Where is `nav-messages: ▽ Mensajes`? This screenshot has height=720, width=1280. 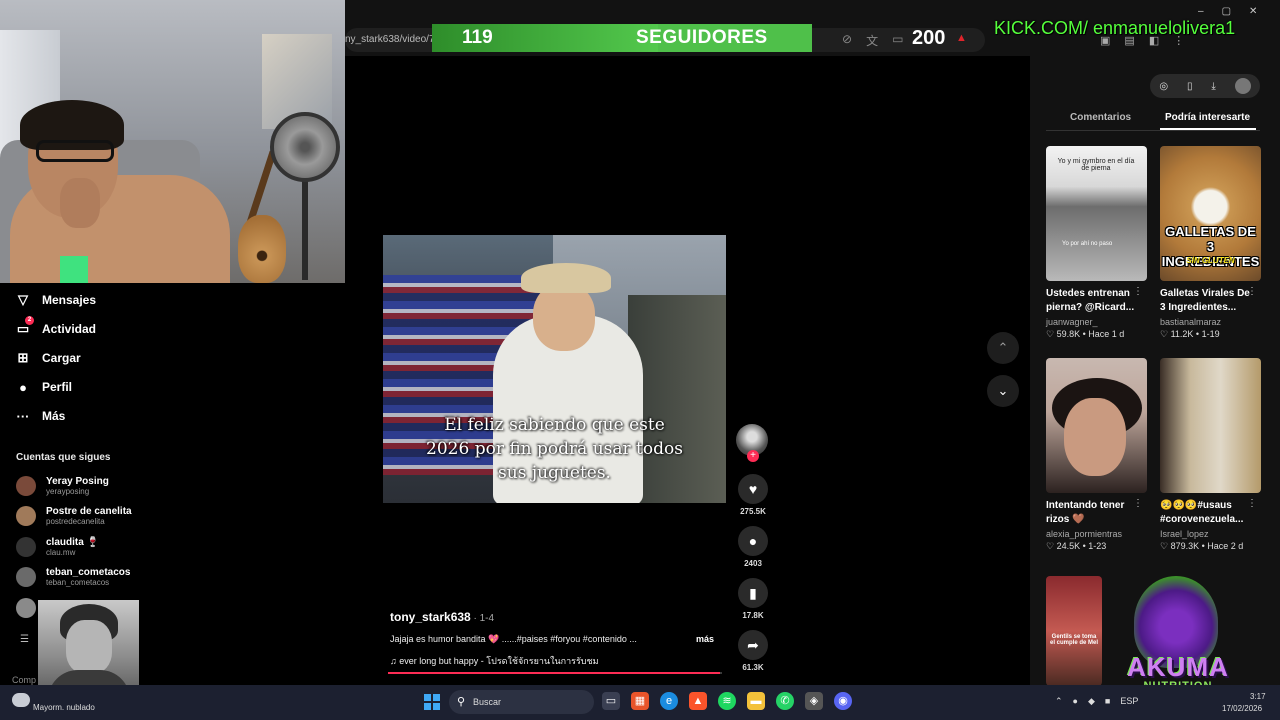
nav-messages: ▽ Mensajes is located at coordinates (56, 300).